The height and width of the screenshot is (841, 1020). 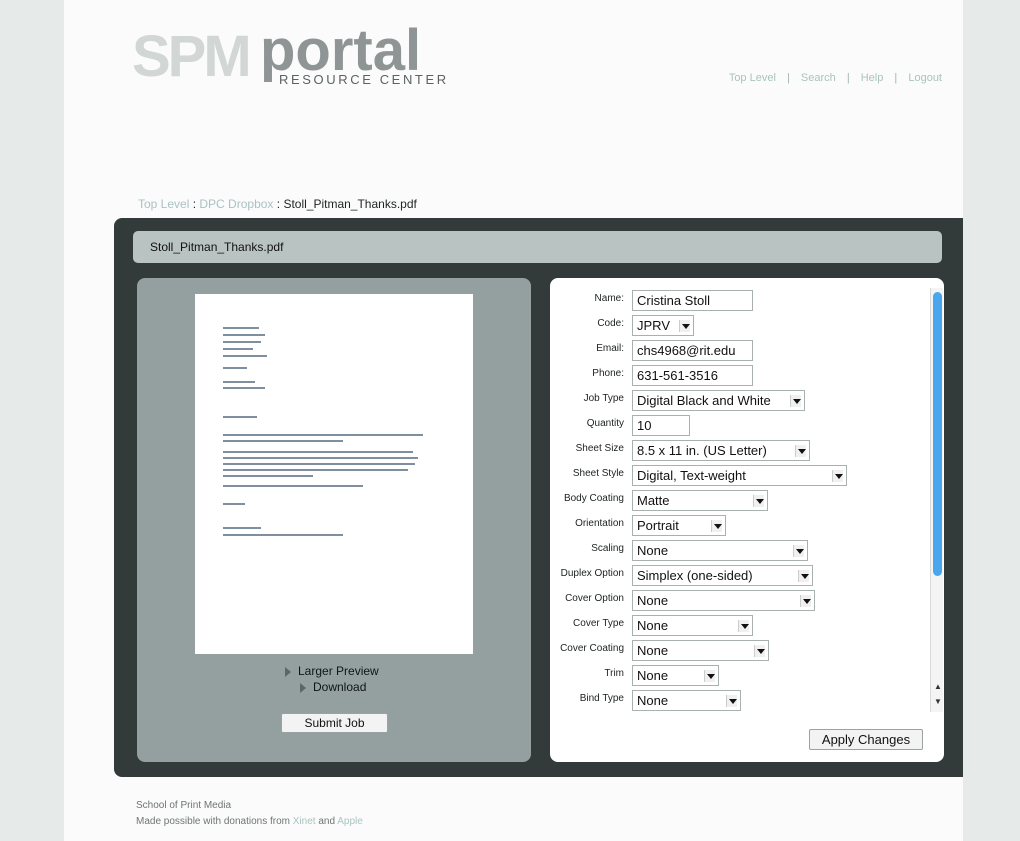 What do you see at coordinates (607, 548) in the screenshot?
I see `scaling-label: Scaling` at bounding box center [607, 548].